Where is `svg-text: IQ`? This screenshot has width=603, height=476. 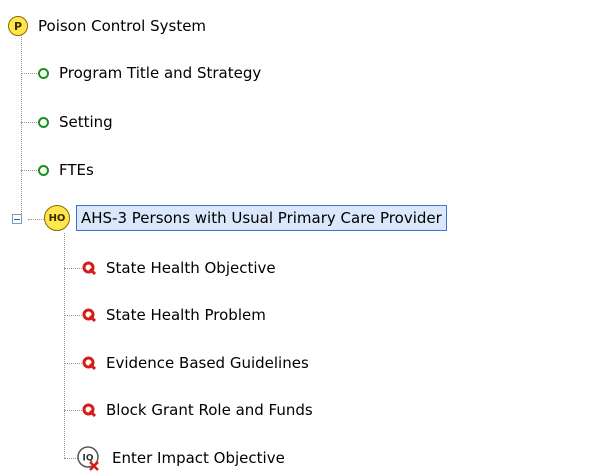 svg-text: IQ is located at coordinates (88, 459).